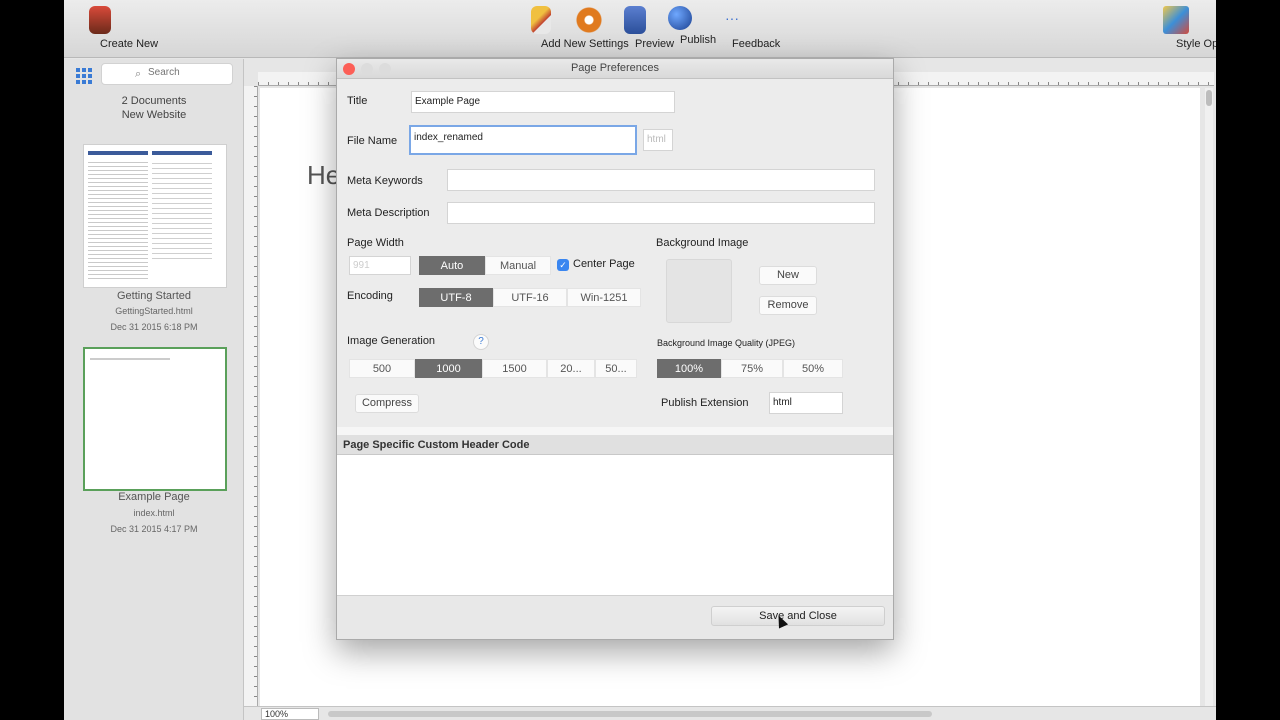 The width and height of the screenshot is (1280, 720). I want to click on page-width-label: Page Width, so click(375, 243).